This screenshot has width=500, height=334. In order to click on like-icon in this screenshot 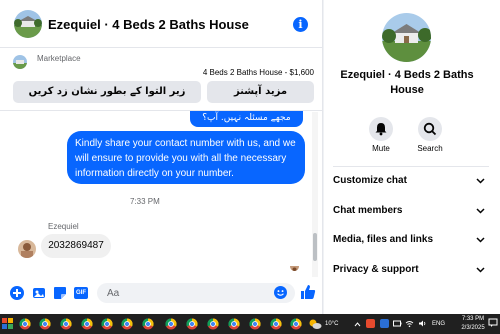, I will do `click(308, 292)`.